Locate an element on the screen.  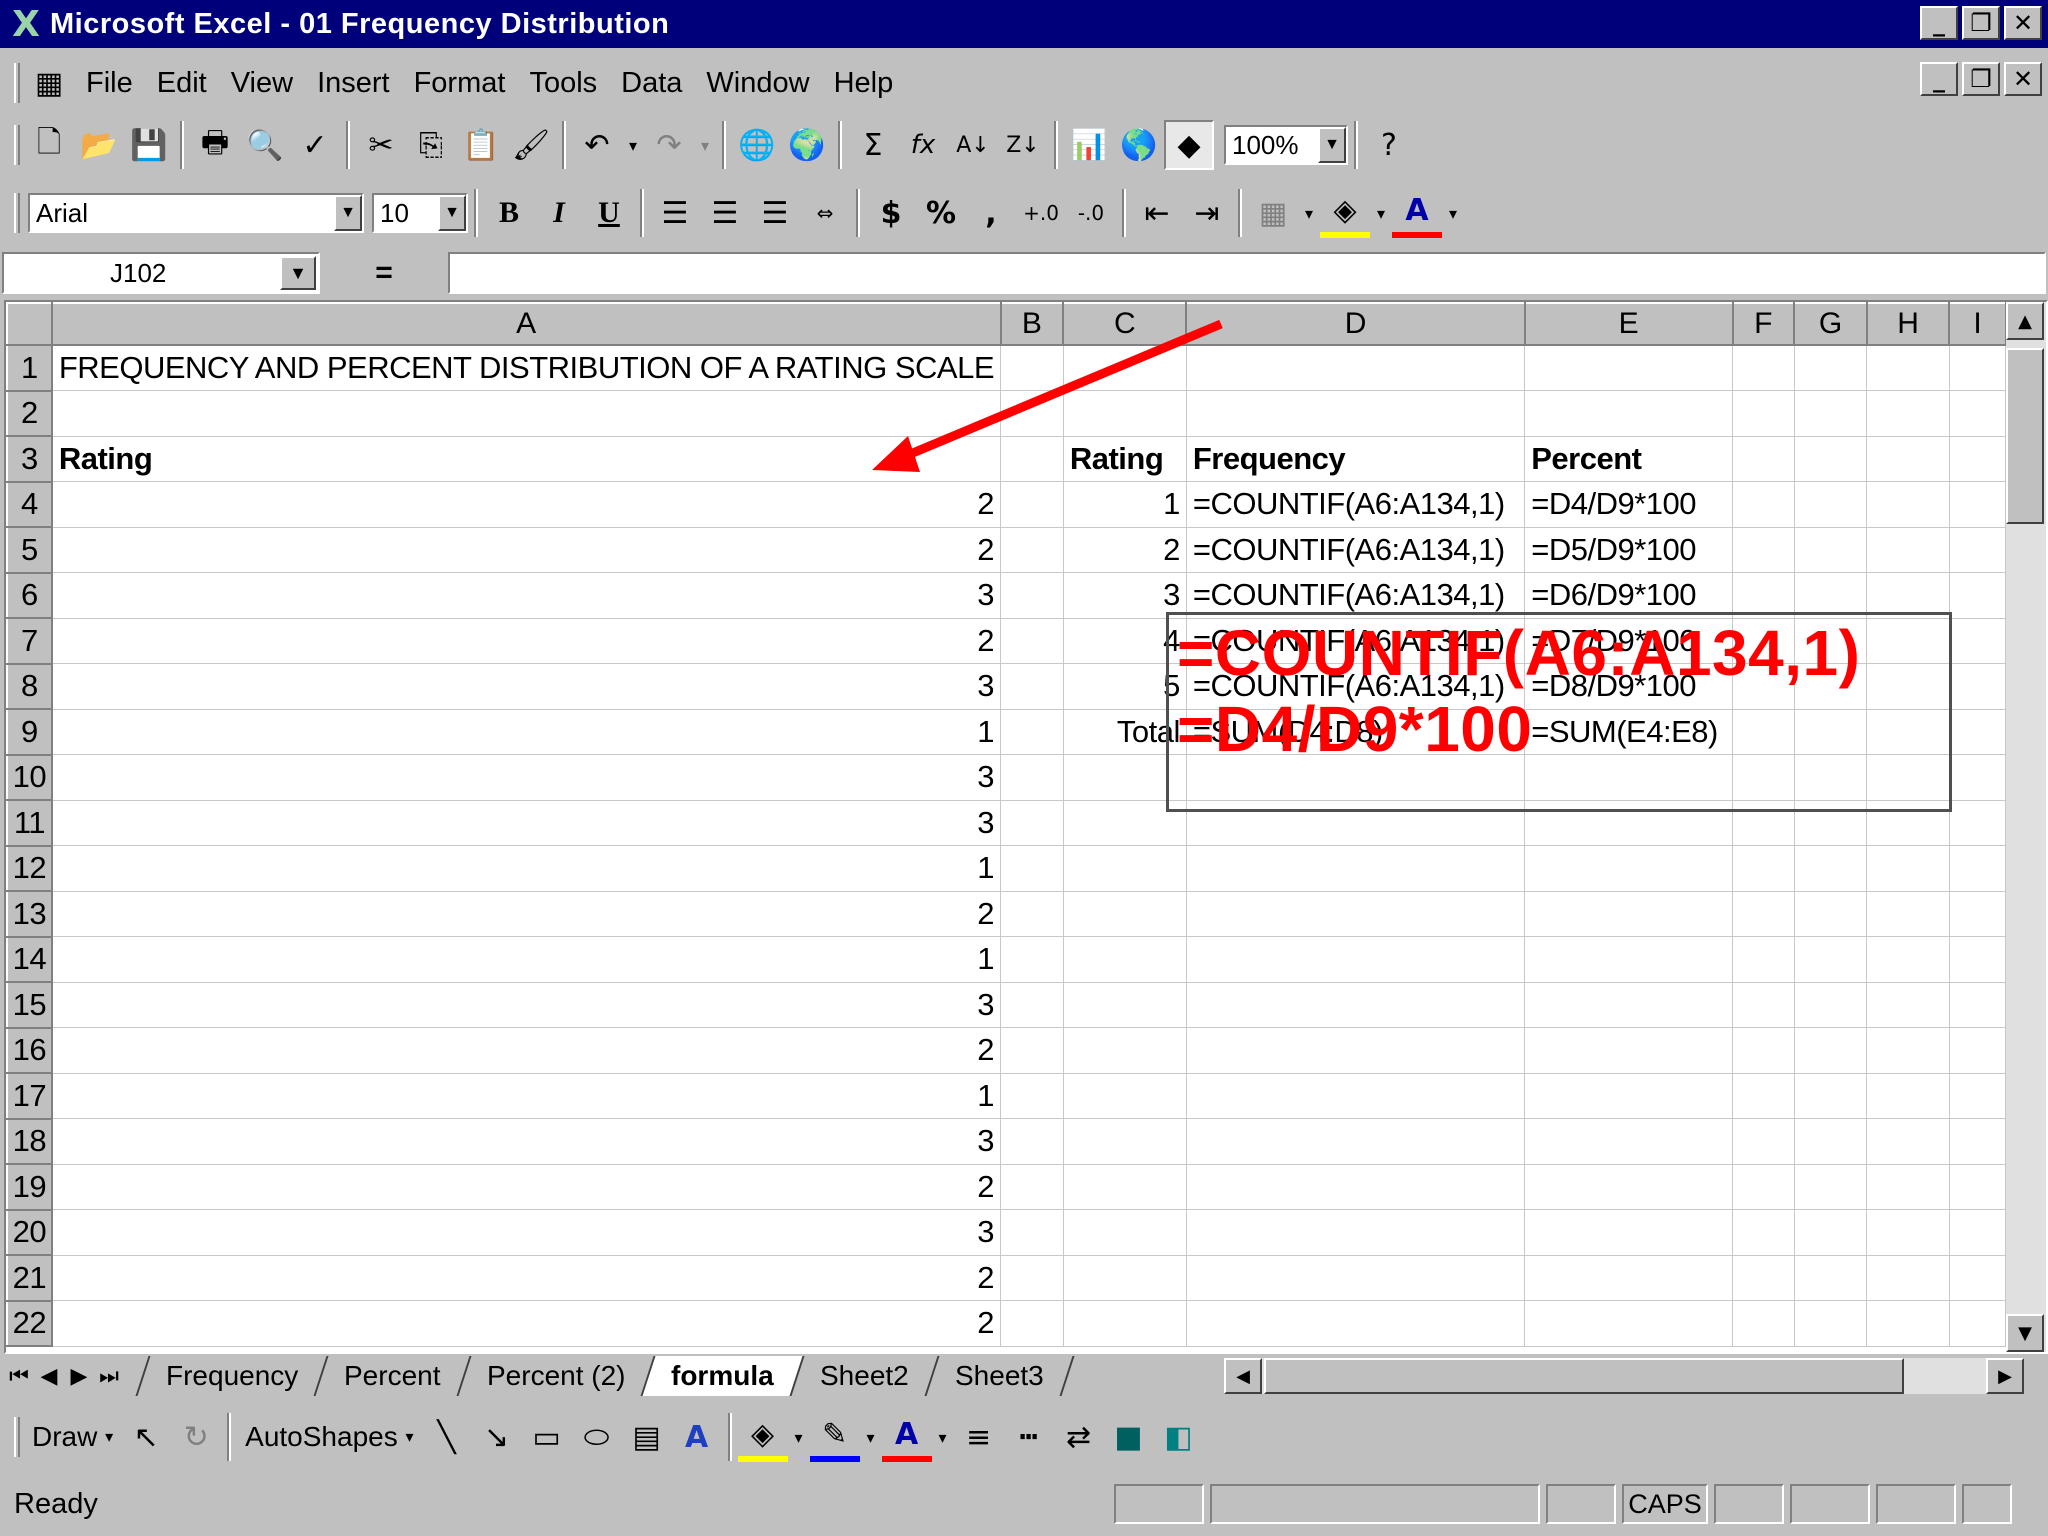
doc-restore-button: ❐ is located at coordinates (1981, 79).